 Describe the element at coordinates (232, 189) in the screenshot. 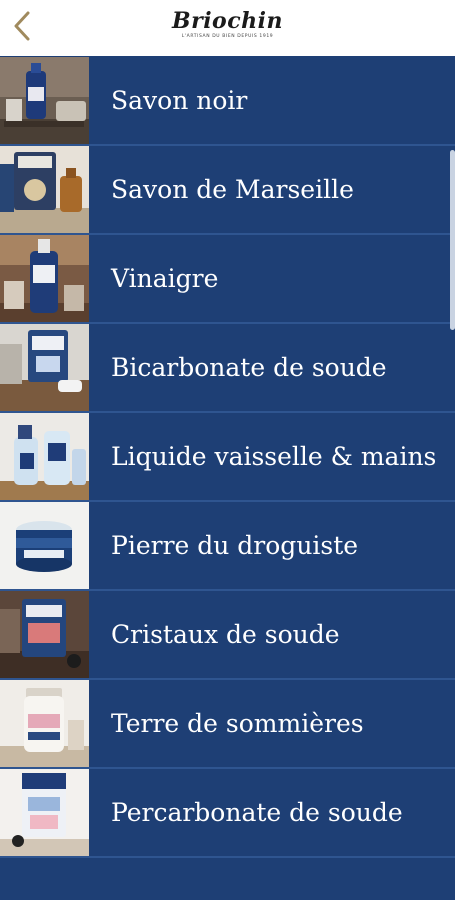

I see `list-item-label: Savon de Marseille` at that location.